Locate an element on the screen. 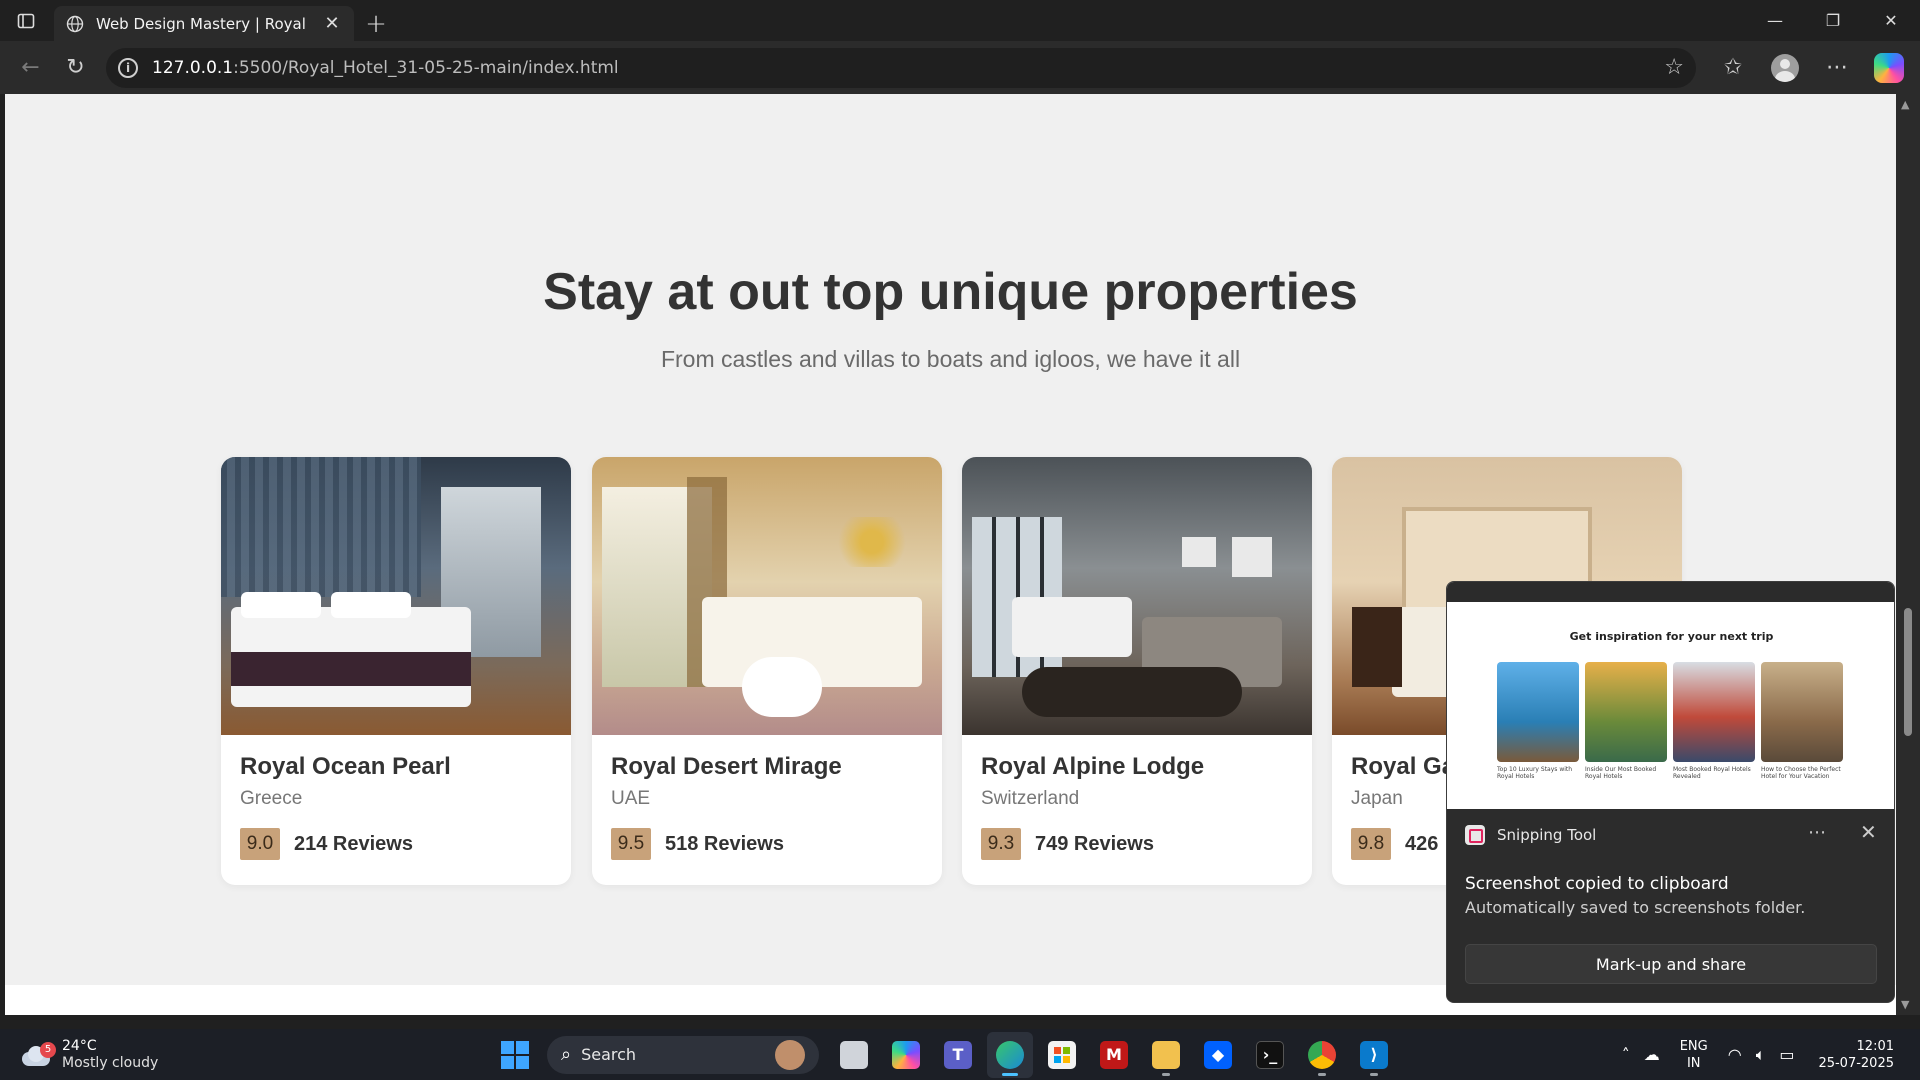 The image size is (1920, 1080). property-card: Royal Ocean Pearl Greece 9.0 214 Reviews is located at coordinates (396, 671).